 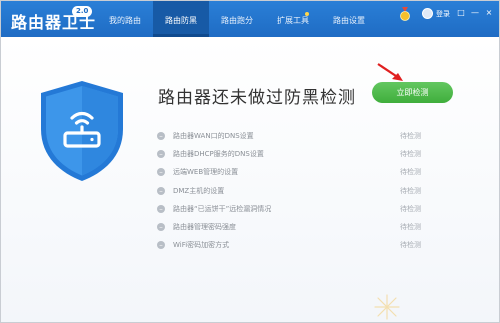 I want to click on check-item-wifi-encryption: – WiFi密码加密方式 待检测, so click(x=292, y=246).